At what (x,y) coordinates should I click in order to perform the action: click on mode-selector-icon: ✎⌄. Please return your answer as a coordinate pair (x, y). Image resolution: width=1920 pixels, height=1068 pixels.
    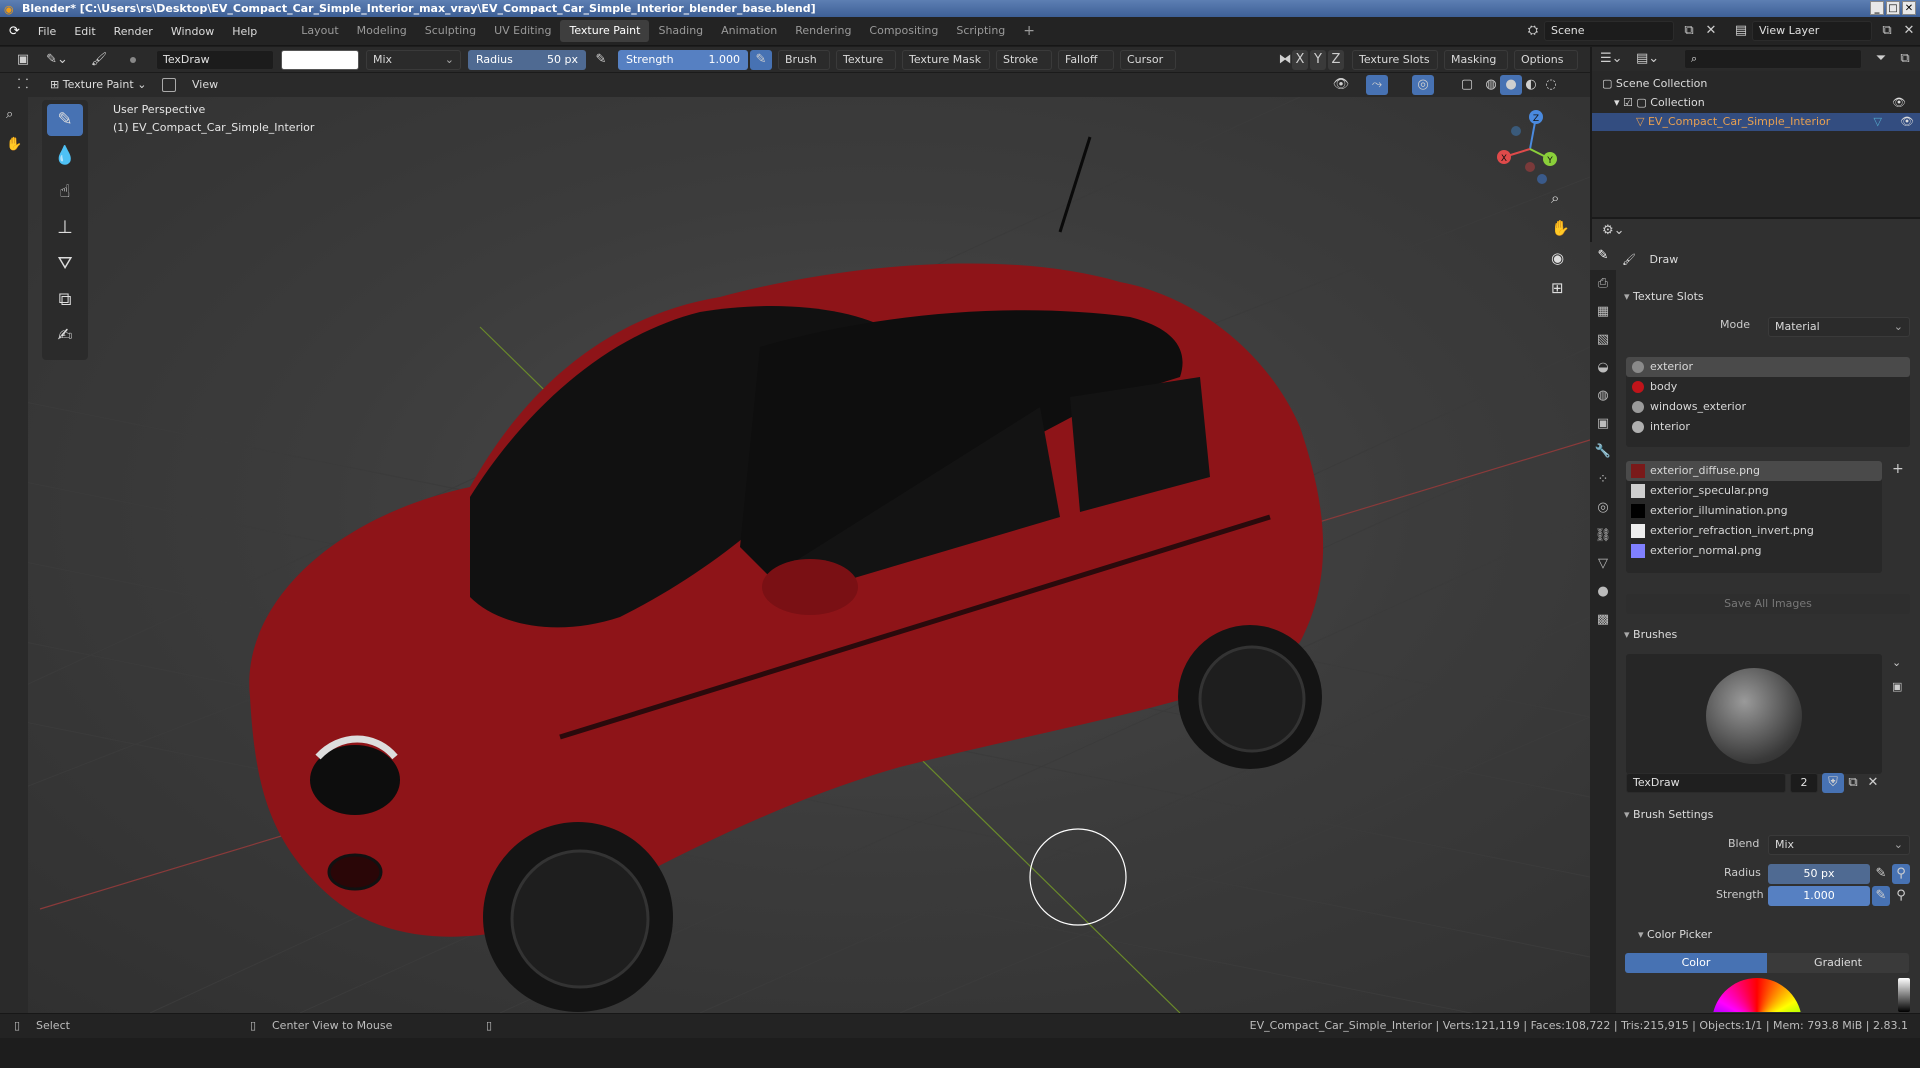
    Looking at the image, I should click on (57, 60).